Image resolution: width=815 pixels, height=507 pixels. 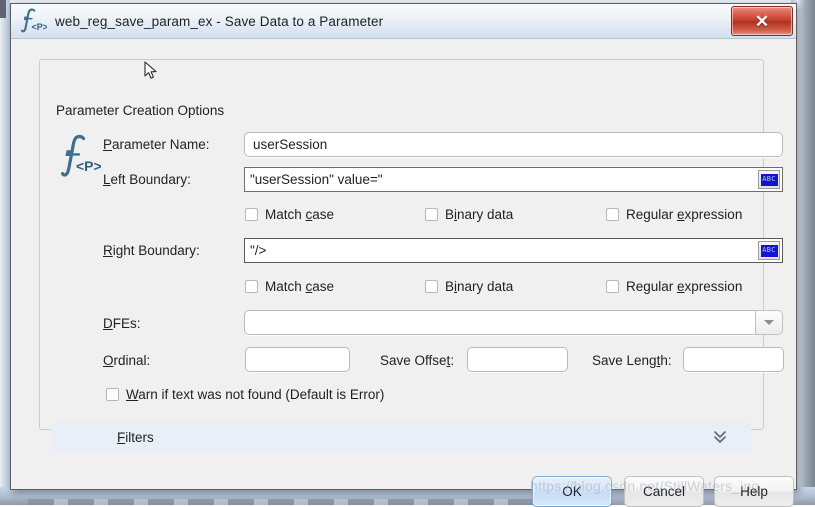 I want to click on save-length-input, so click(x=733, y=359).